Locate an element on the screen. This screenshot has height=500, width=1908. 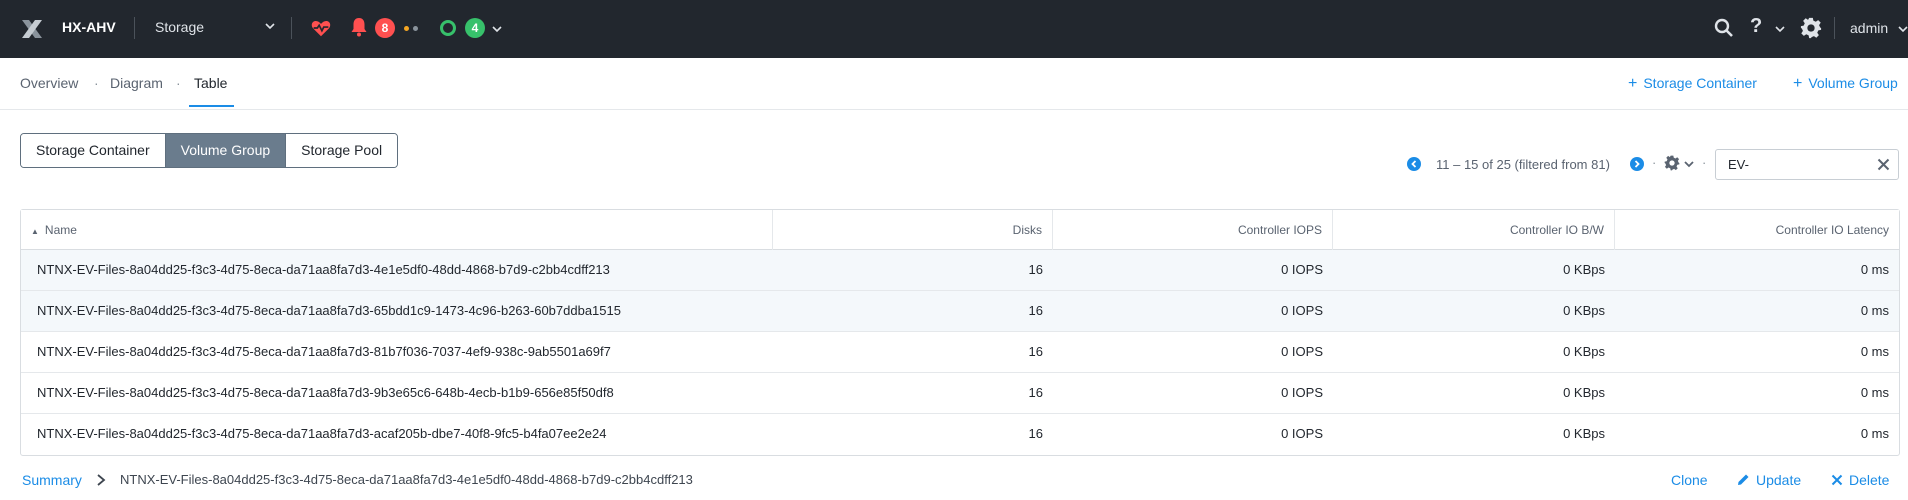
column-header-controller-io-bw: Controller IO B/W is located at coordinates (1474, 230).